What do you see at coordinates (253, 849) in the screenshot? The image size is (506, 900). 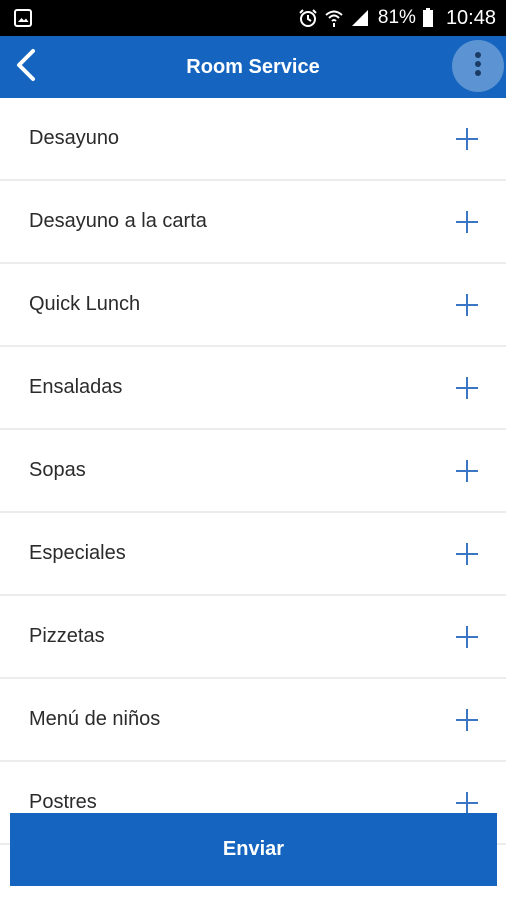 I see `send-button: Enviar` at bounding box center [253, 849].